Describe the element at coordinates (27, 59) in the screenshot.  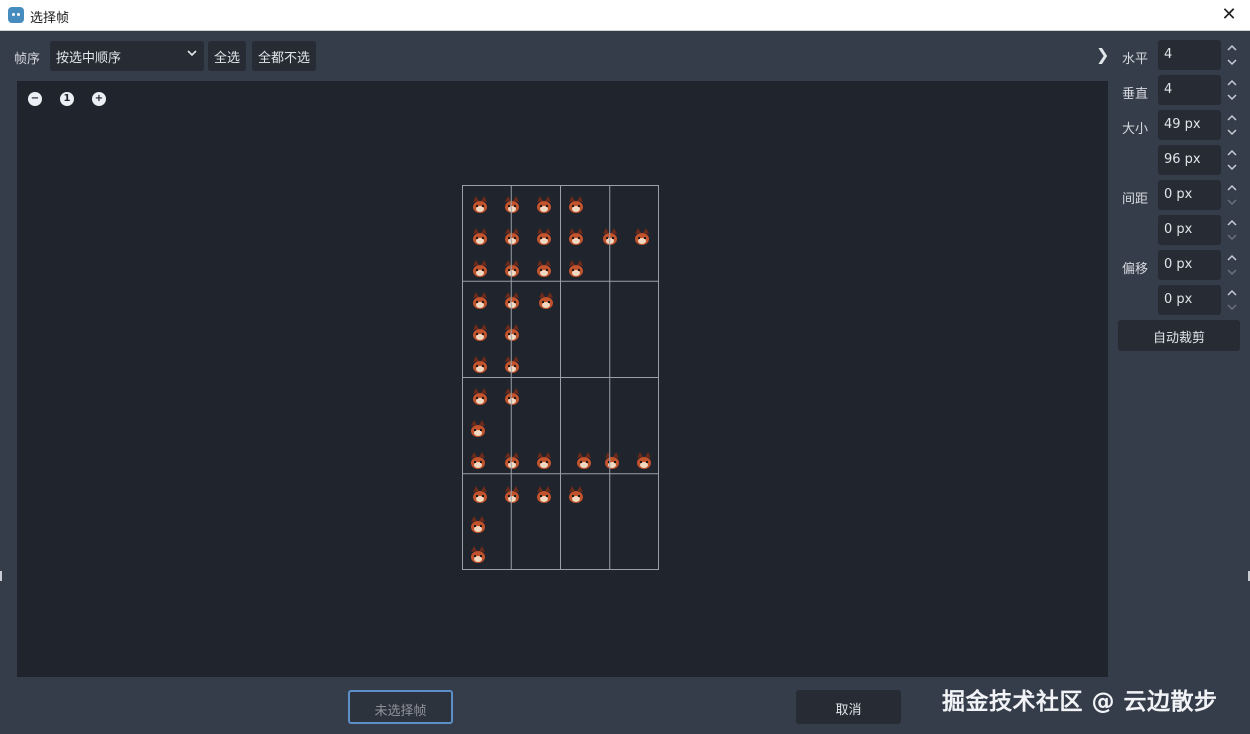
I see `frame-order-label: 帧序` at that location.